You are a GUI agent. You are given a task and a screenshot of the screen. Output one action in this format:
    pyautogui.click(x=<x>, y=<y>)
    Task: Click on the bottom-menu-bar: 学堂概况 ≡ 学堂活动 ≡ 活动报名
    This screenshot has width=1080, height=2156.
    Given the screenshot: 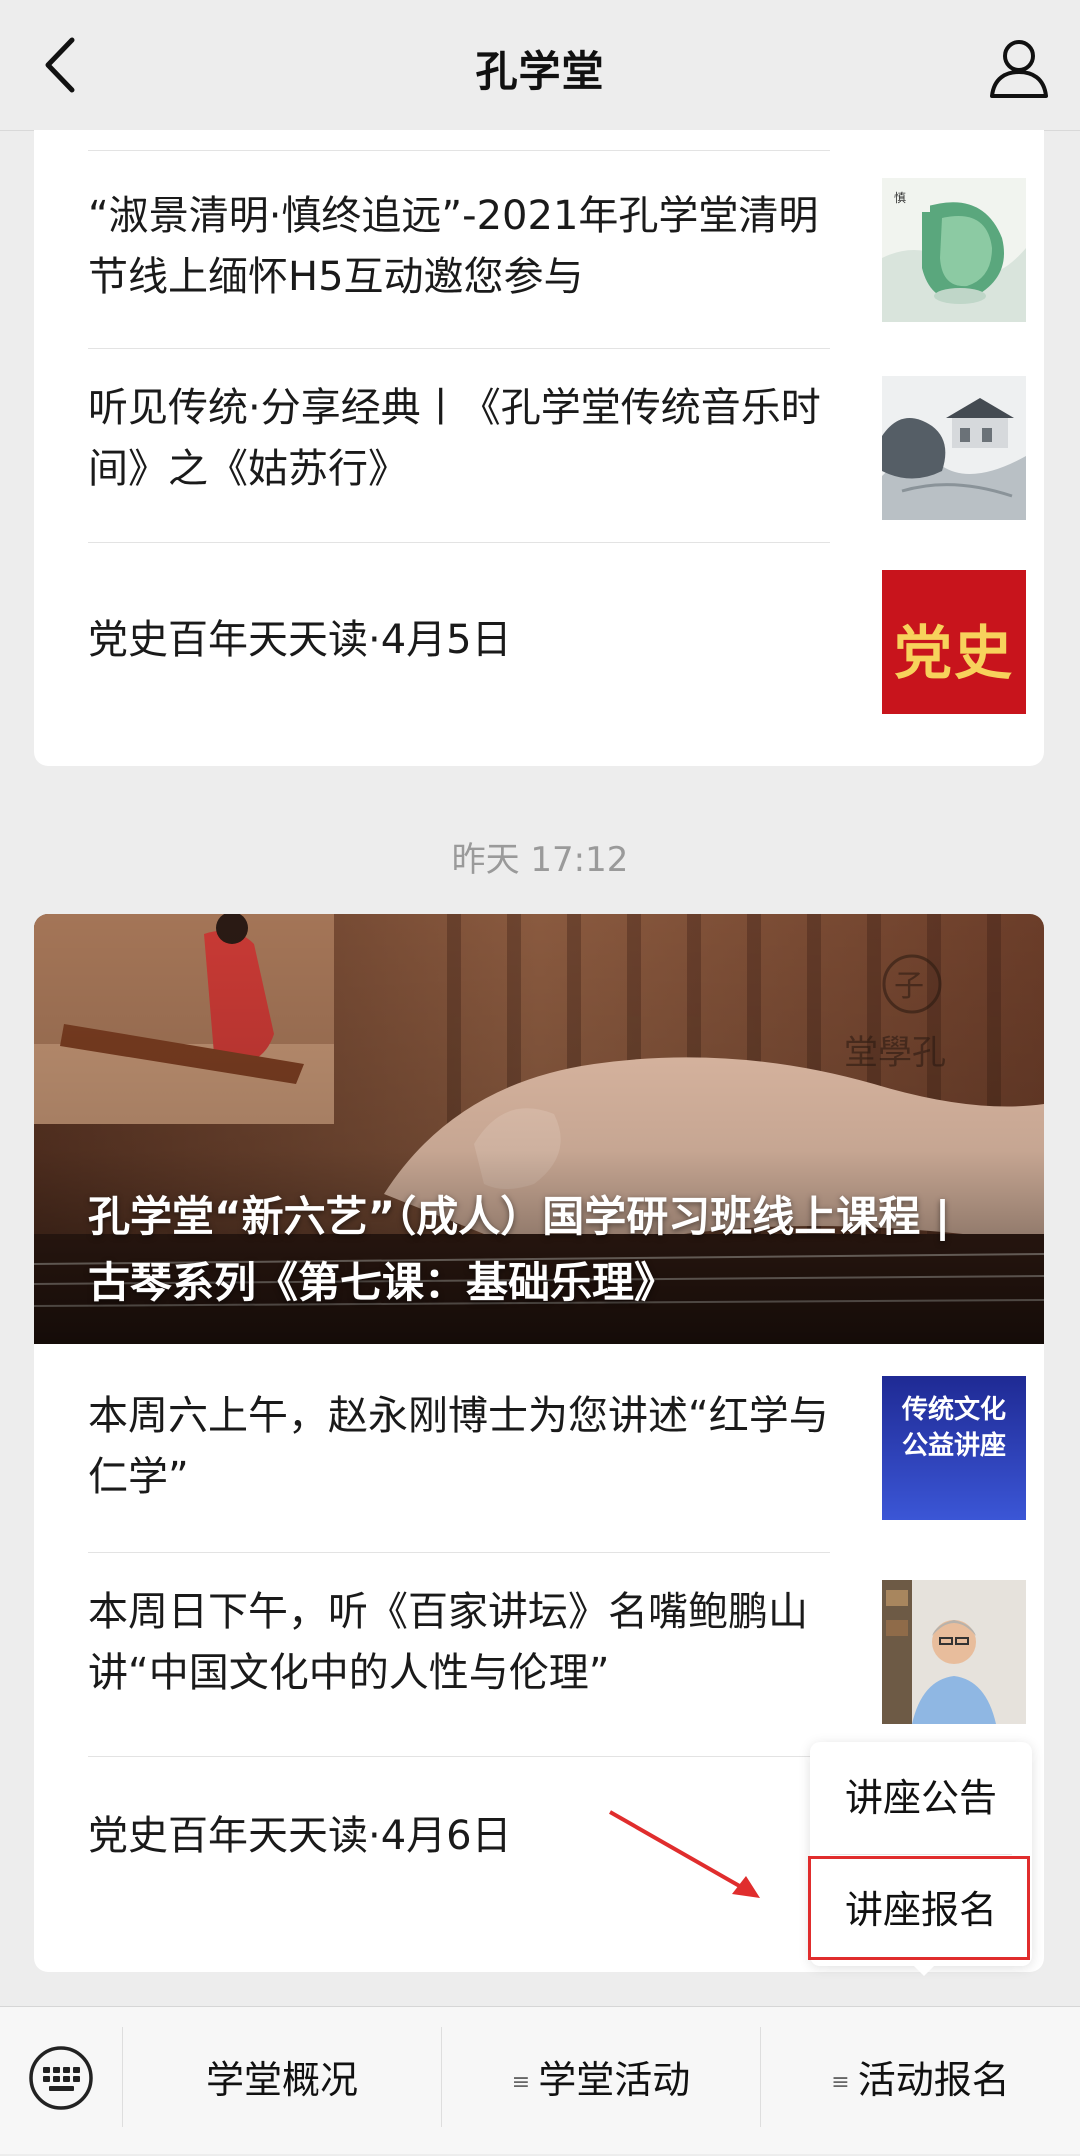 What is the action you would take?
    pyautogui.click(x=540, y=2080)
    